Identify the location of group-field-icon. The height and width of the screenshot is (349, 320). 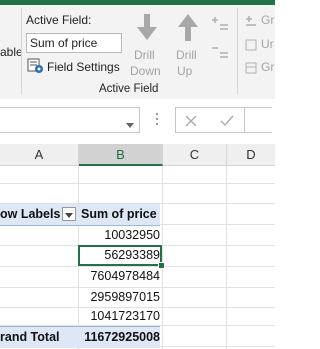
(251, 67).